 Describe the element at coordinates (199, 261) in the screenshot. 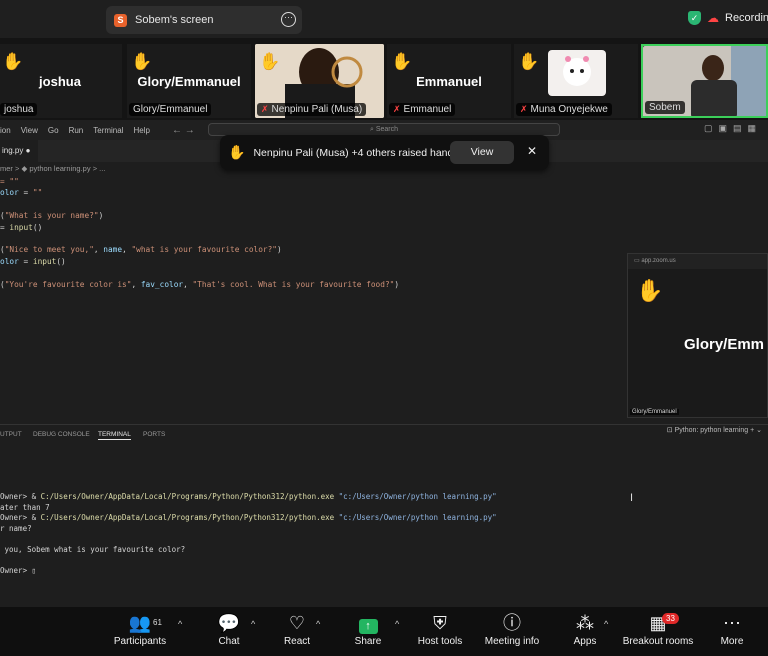

I see `code-line: olor = input()` at that location.